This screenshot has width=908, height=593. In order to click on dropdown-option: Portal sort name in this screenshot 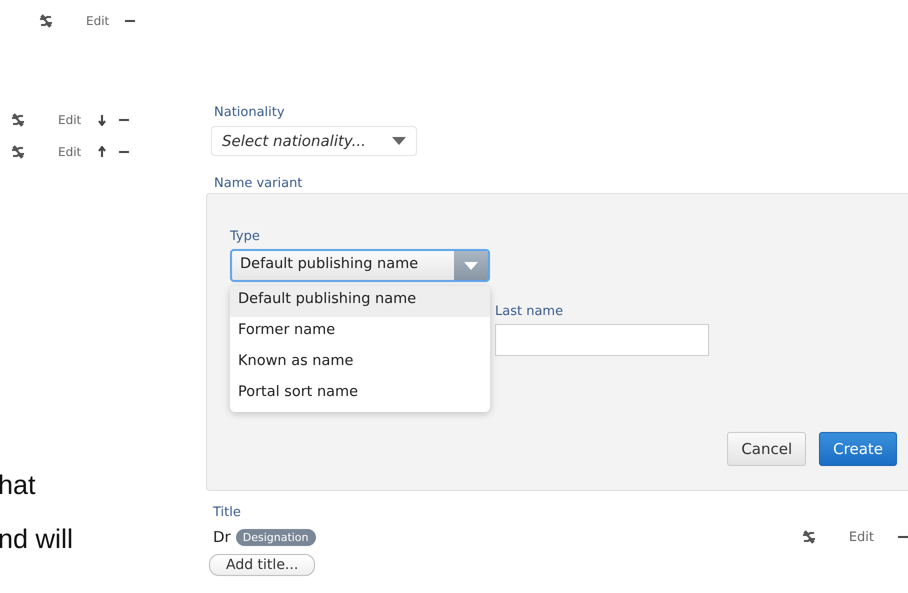, I will do `click(360, 394)`.